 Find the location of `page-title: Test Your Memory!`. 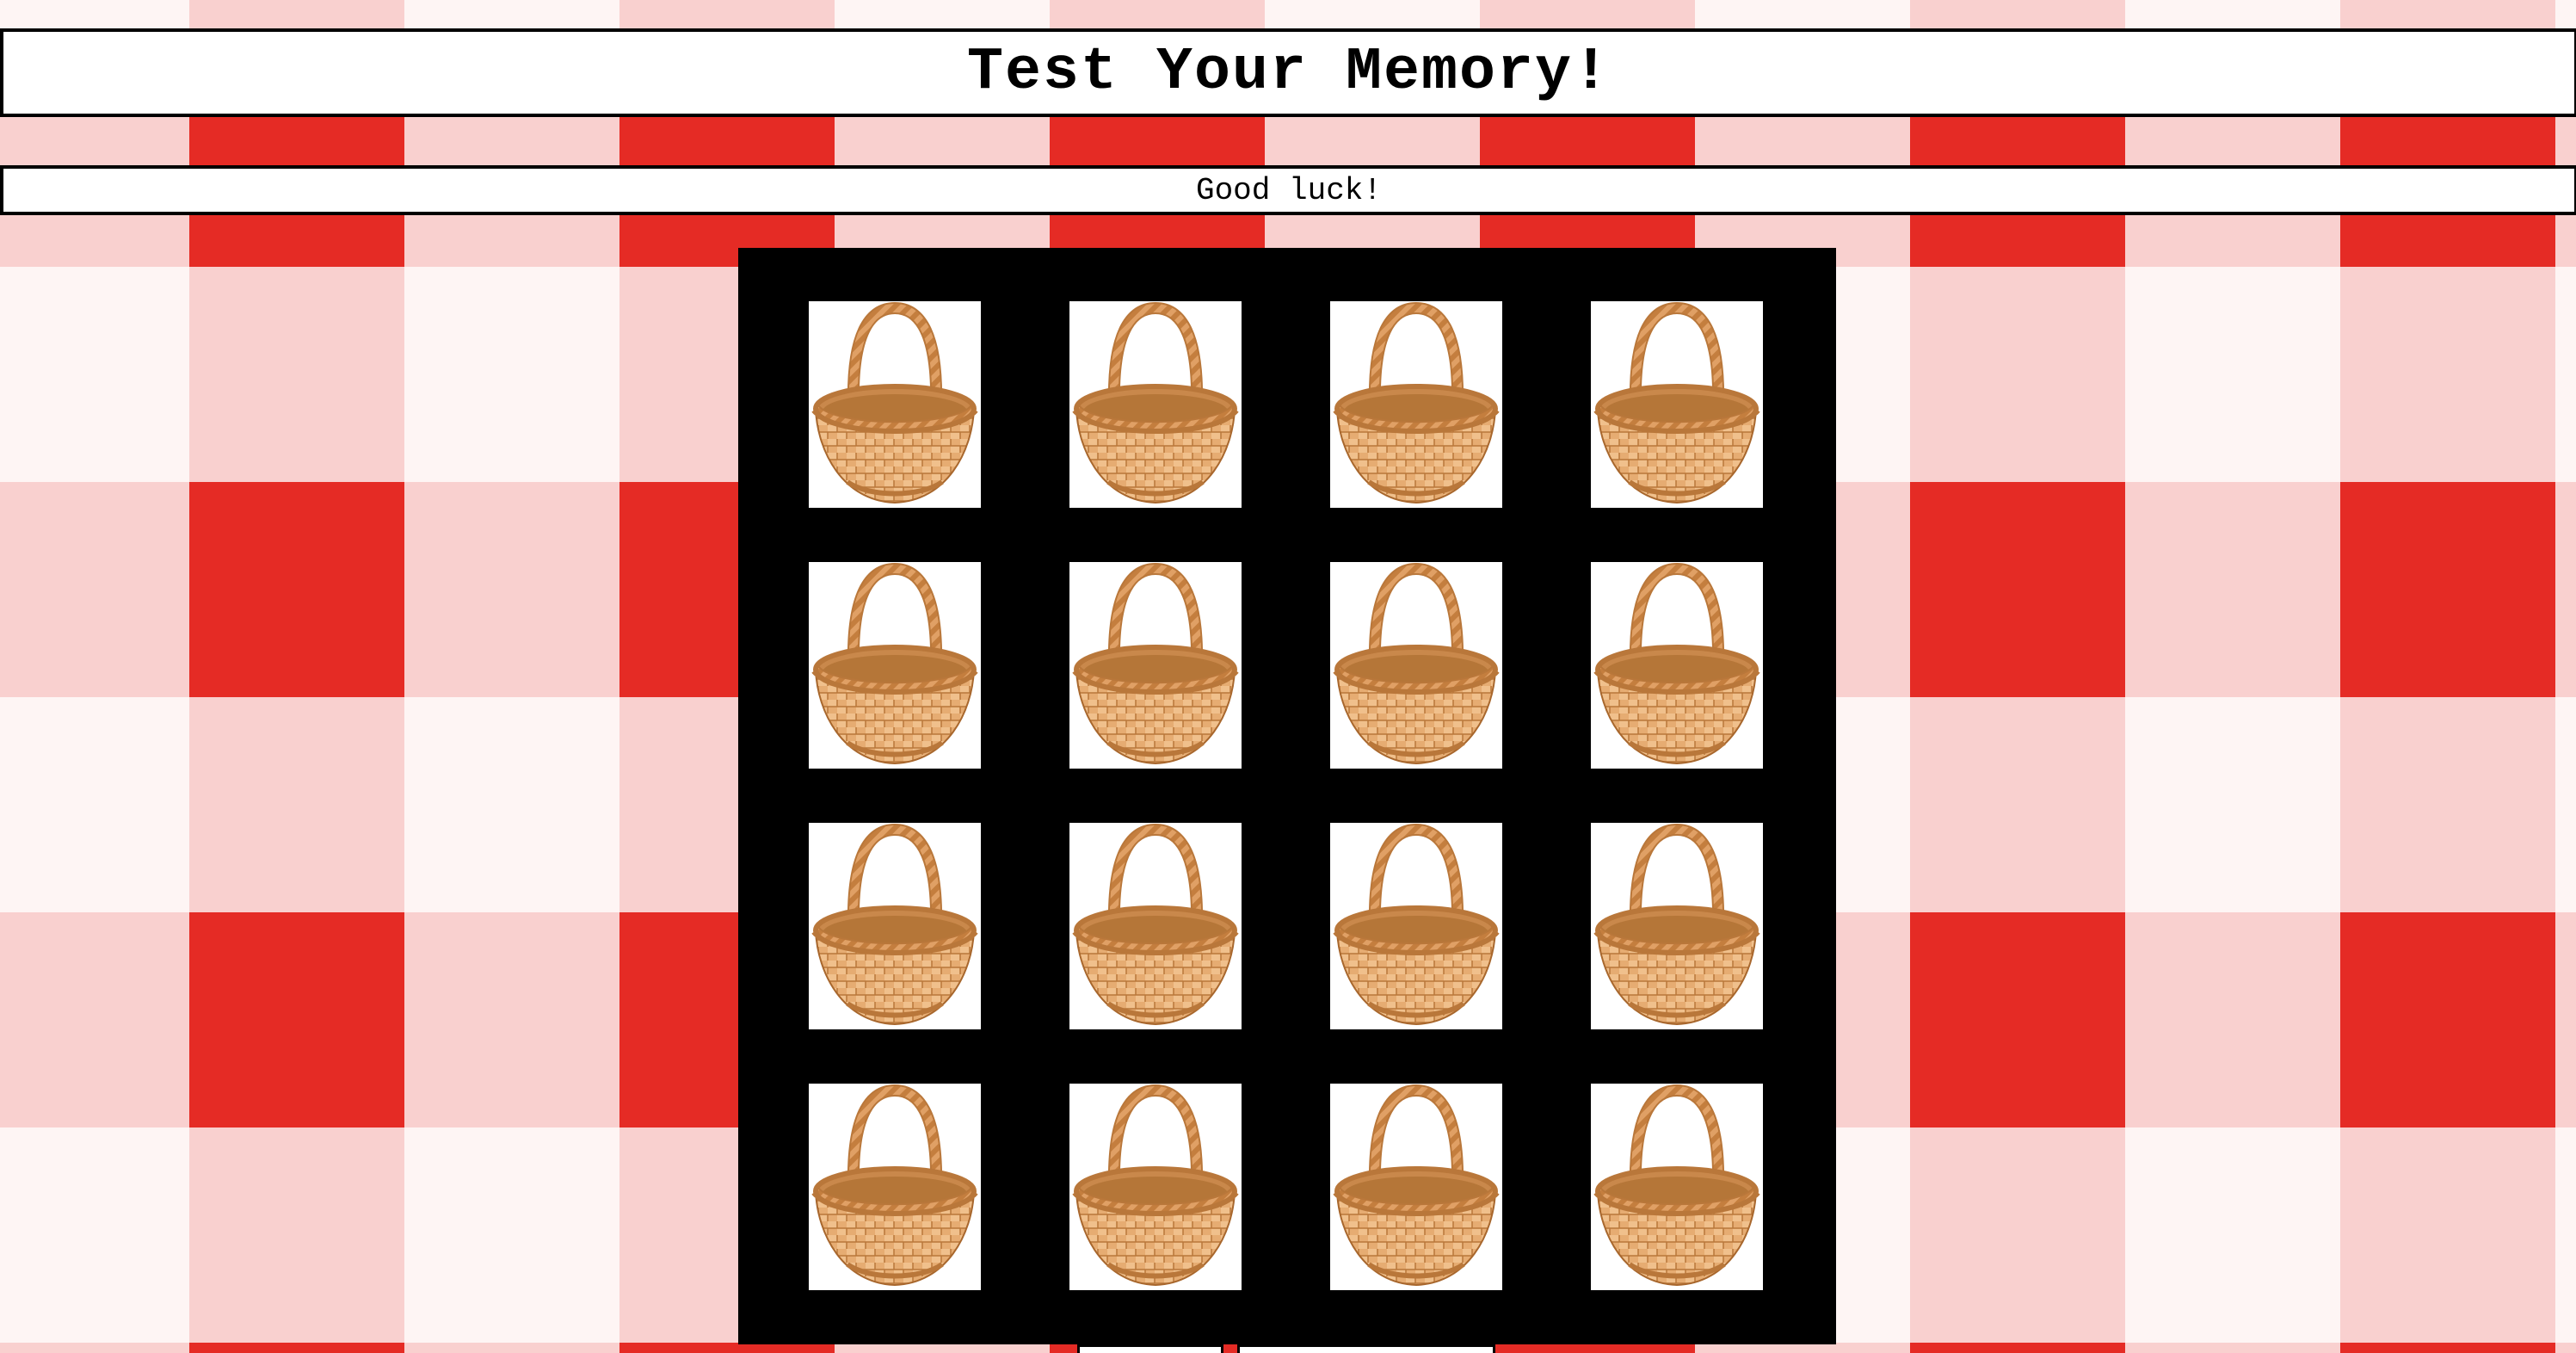

page-title: Test Your Memory! is located at coordinates (1288, 72).